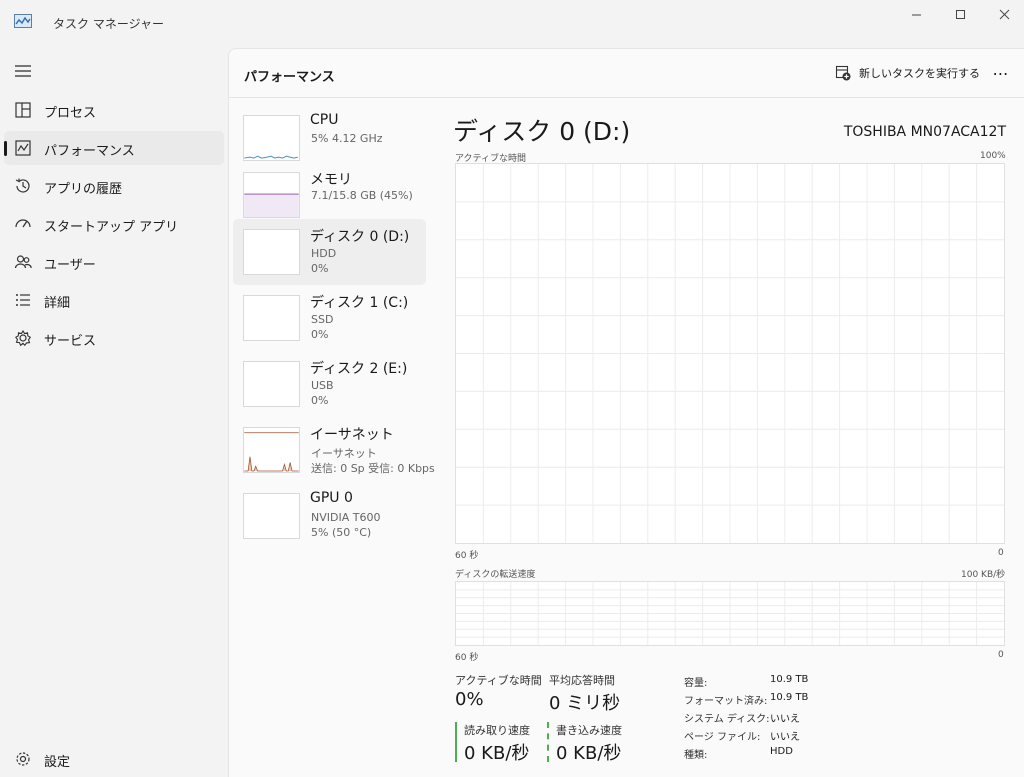 The width and height of the screenshot is (1024, 777). I want to click on disk-model: TOSHIBA MN07ACA12T, so click(924, 132).